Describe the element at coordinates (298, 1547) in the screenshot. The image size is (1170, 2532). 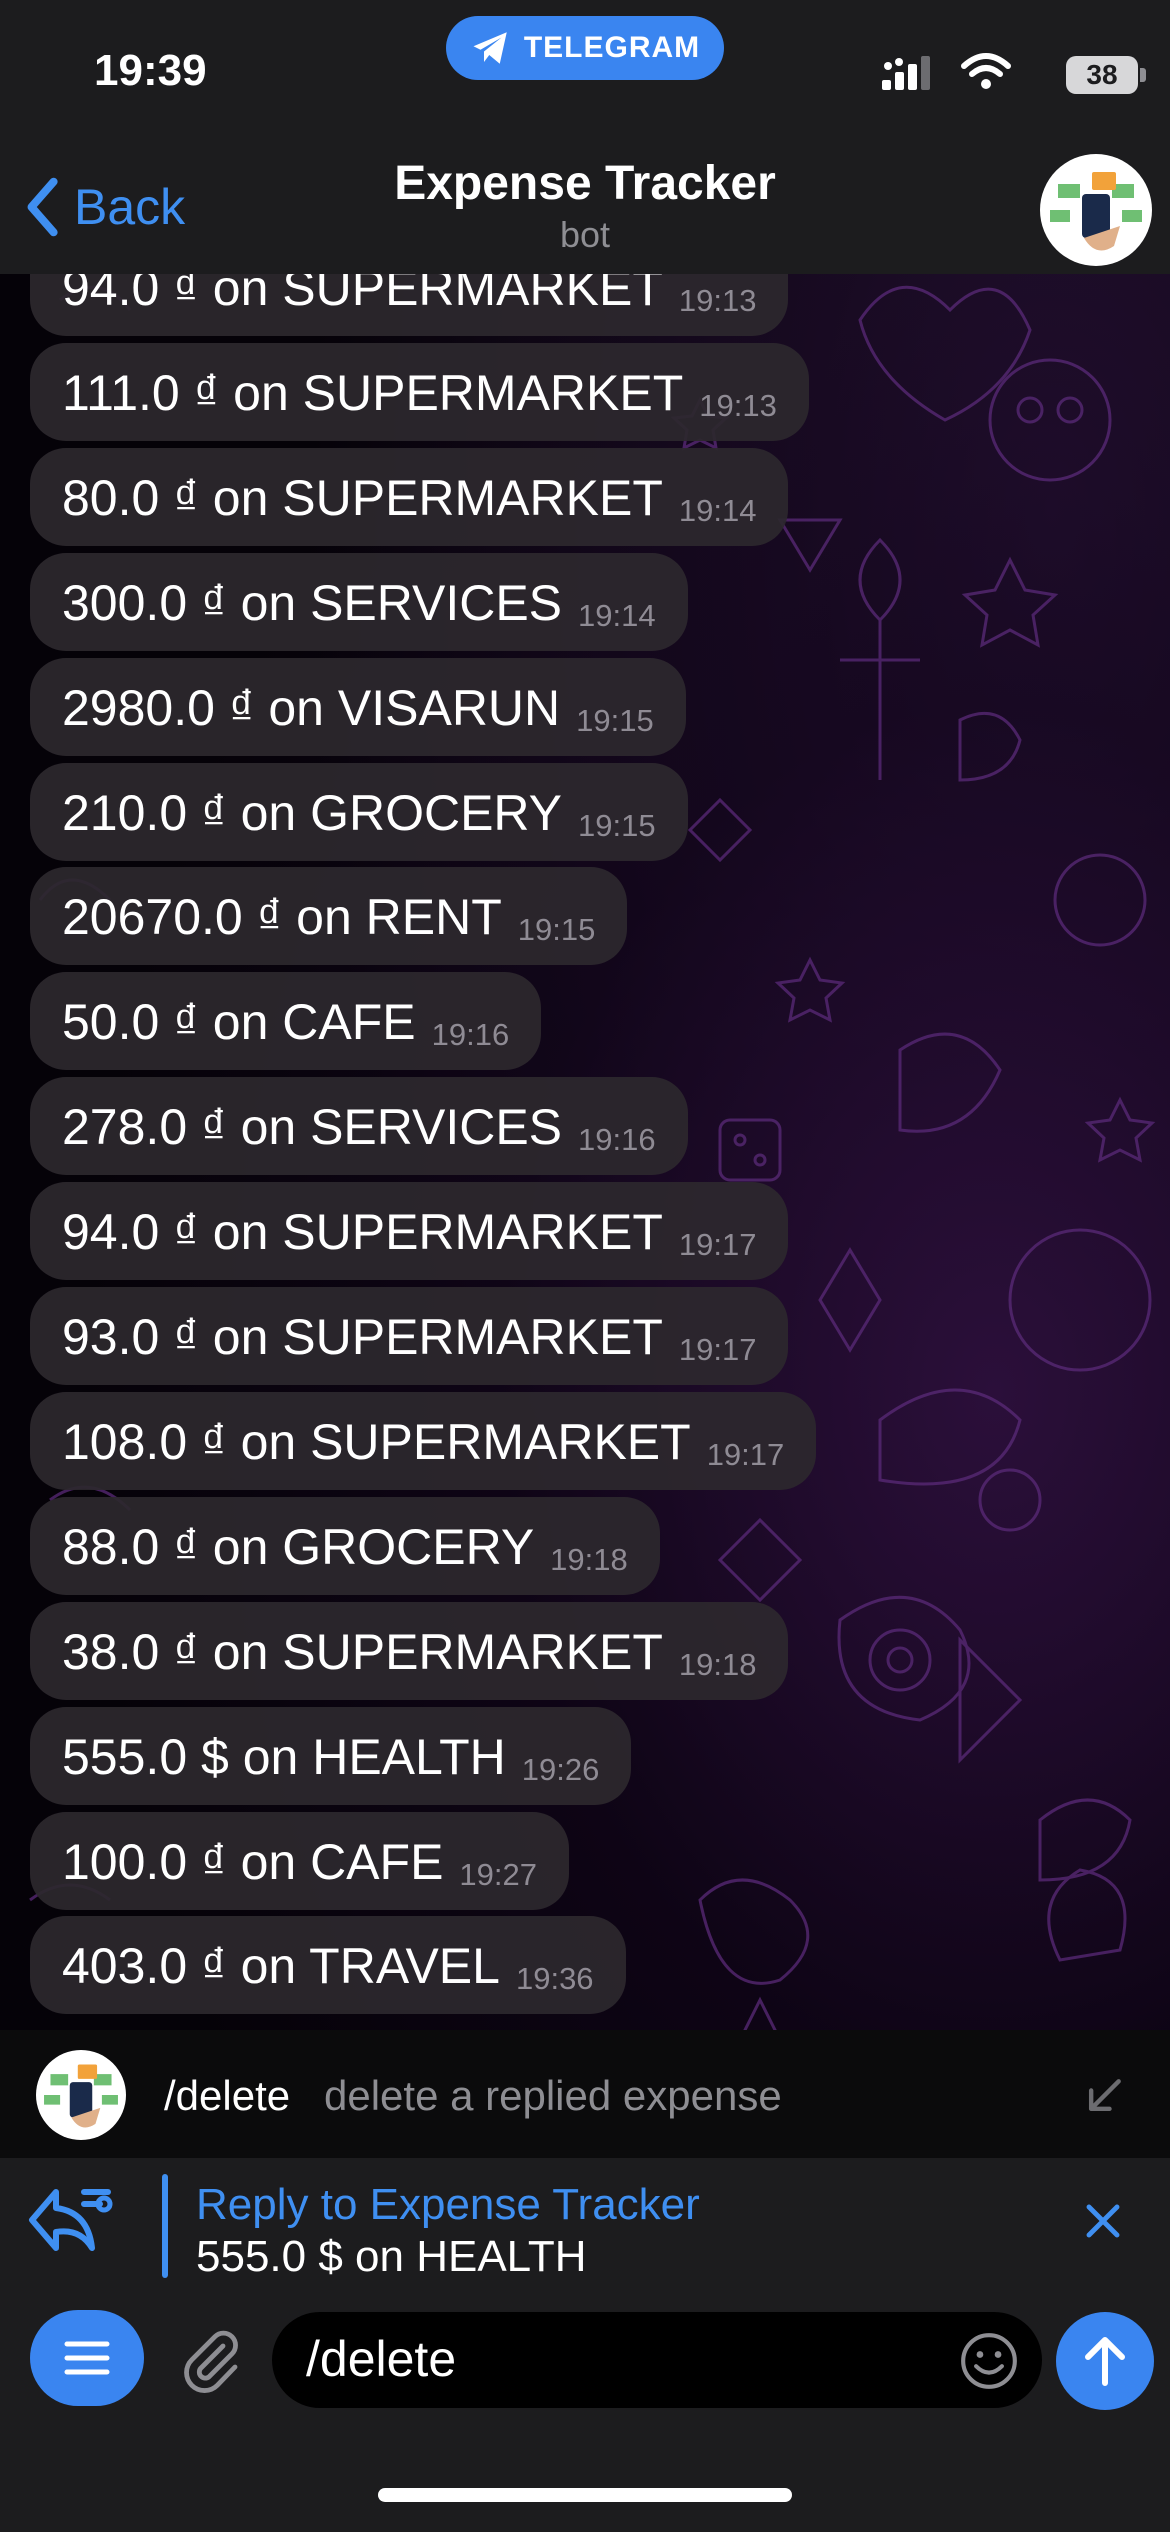
I see `message-text: 88.0 ₫ on GROCERY` at that location.